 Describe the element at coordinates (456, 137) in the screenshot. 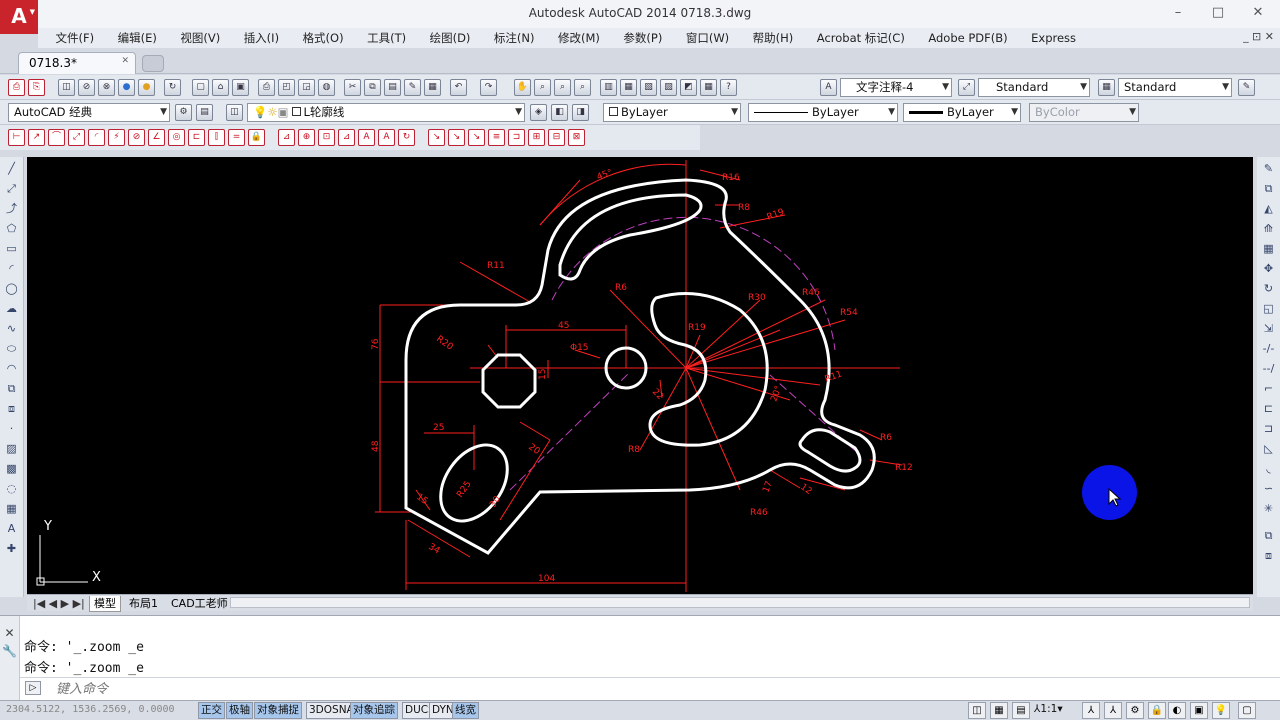

I see `add-leader-icon: ↘` at that location.